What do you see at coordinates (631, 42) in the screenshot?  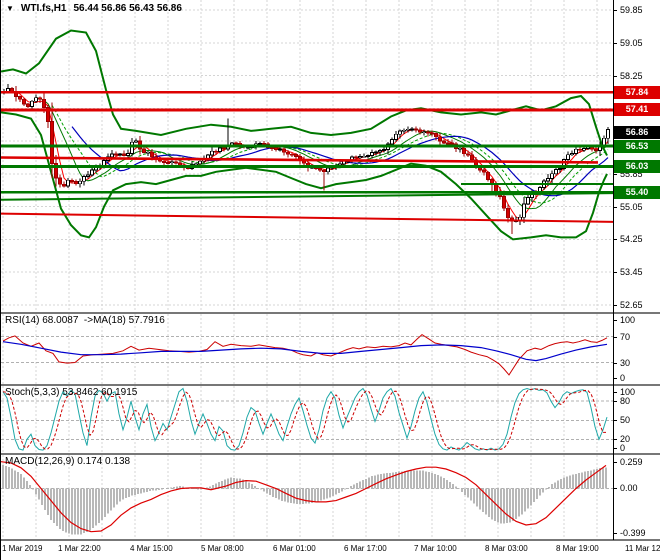 I see `price-tick-label: 59.05` at bounding box center [631, 42].